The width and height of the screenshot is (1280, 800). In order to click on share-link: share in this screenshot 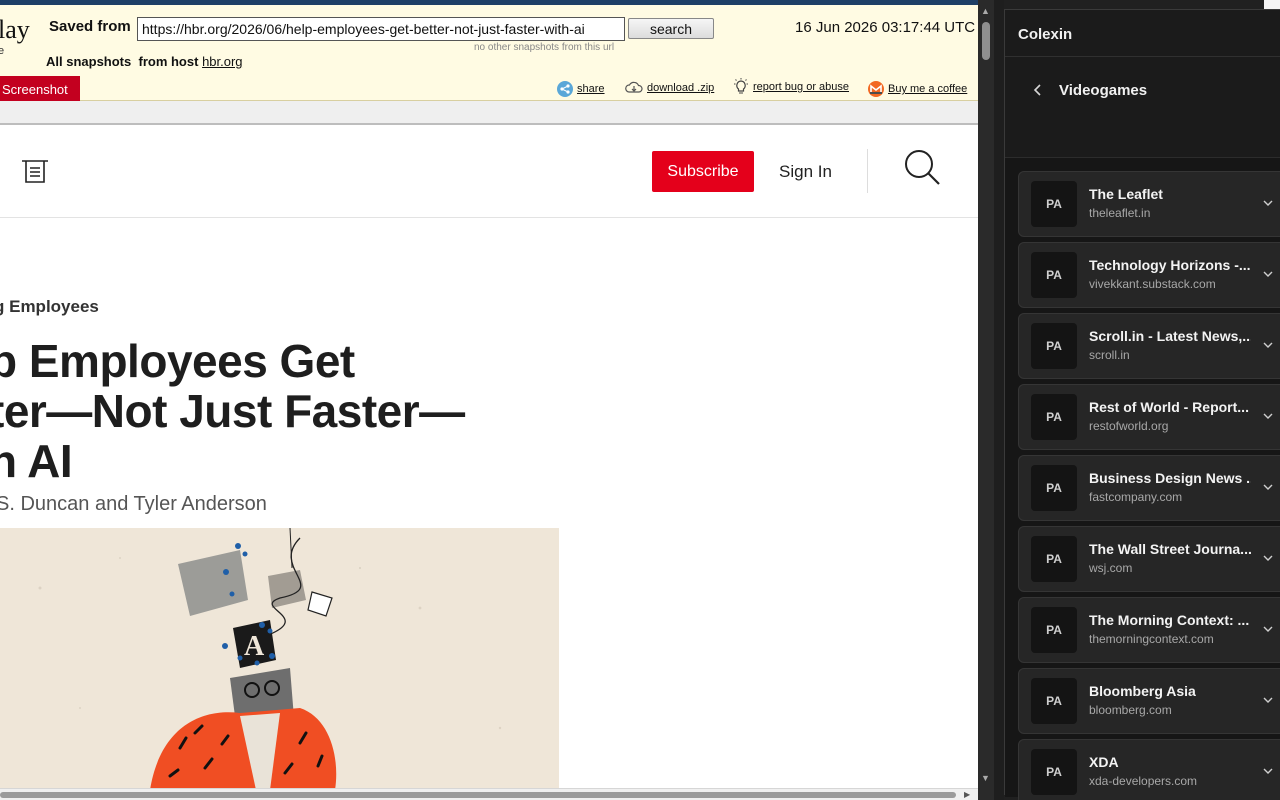, I will do `click(581, 89)`.